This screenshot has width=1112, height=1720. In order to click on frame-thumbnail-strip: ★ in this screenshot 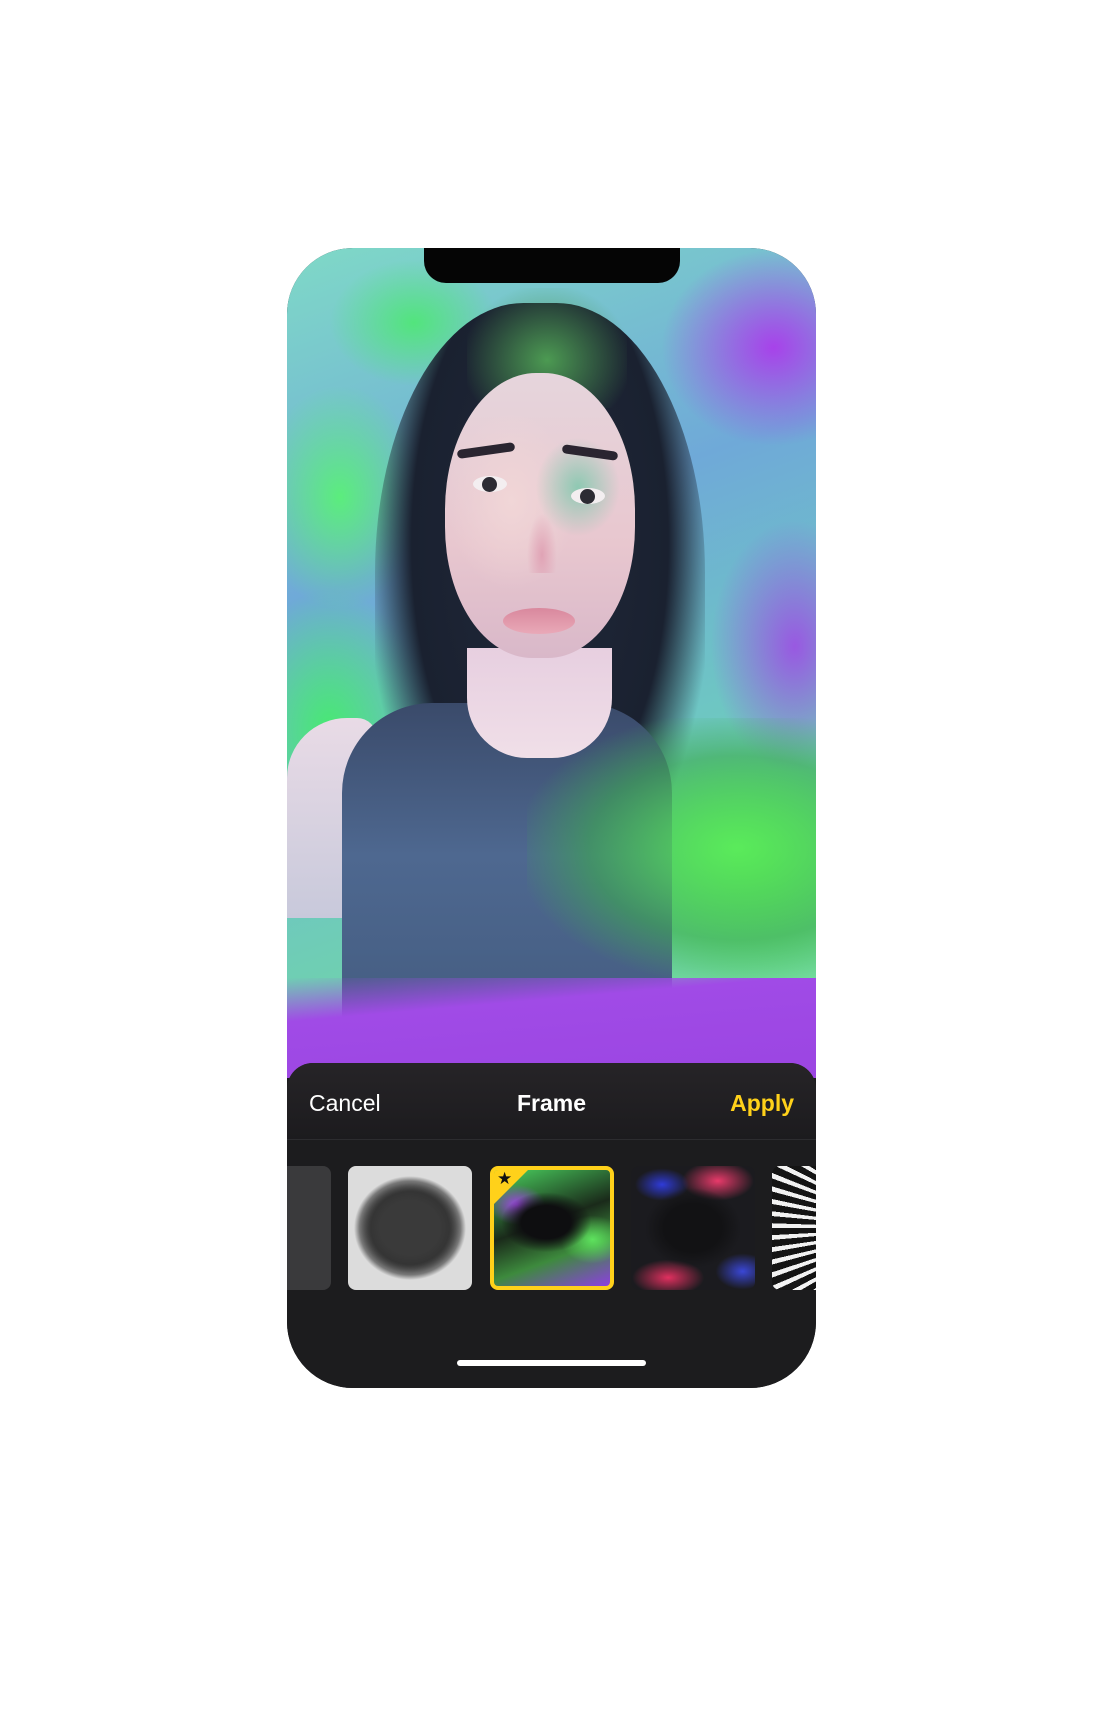, I will do `click(551, 1230)`.